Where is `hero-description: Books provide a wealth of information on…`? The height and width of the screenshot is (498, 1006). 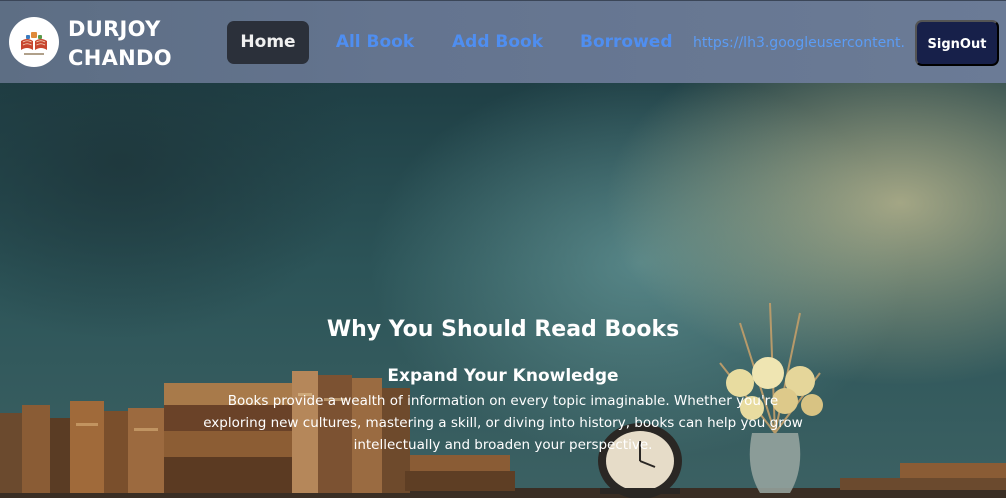 hero-description: Books provide a wealth of information on… is located at coordinates (503, 423).